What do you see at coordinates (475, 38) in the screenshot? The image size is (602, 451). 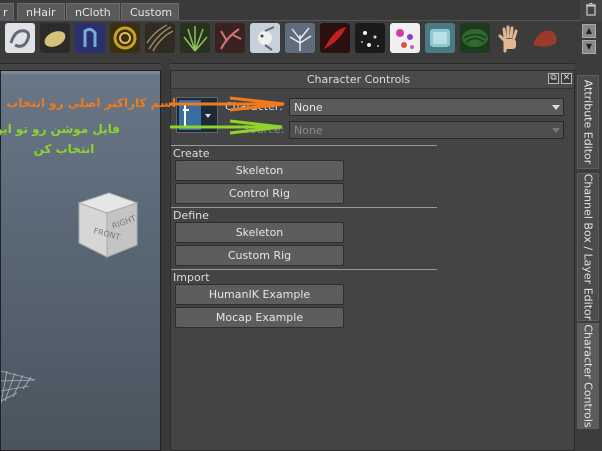 I see `scales-icon` at bounding box center [475, 38].